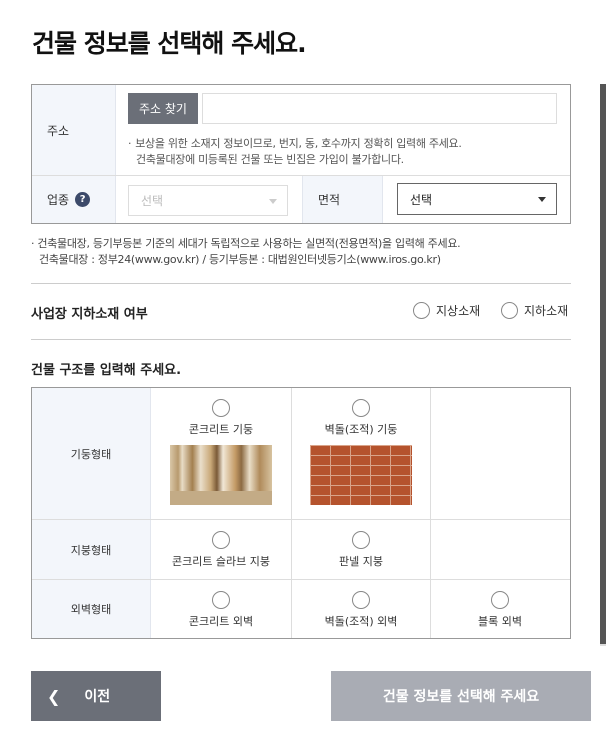 The height and width of the screenshot is (736, 606). I want to click on option-label: 벽돌(조적) 기둥, so click(361, 429).